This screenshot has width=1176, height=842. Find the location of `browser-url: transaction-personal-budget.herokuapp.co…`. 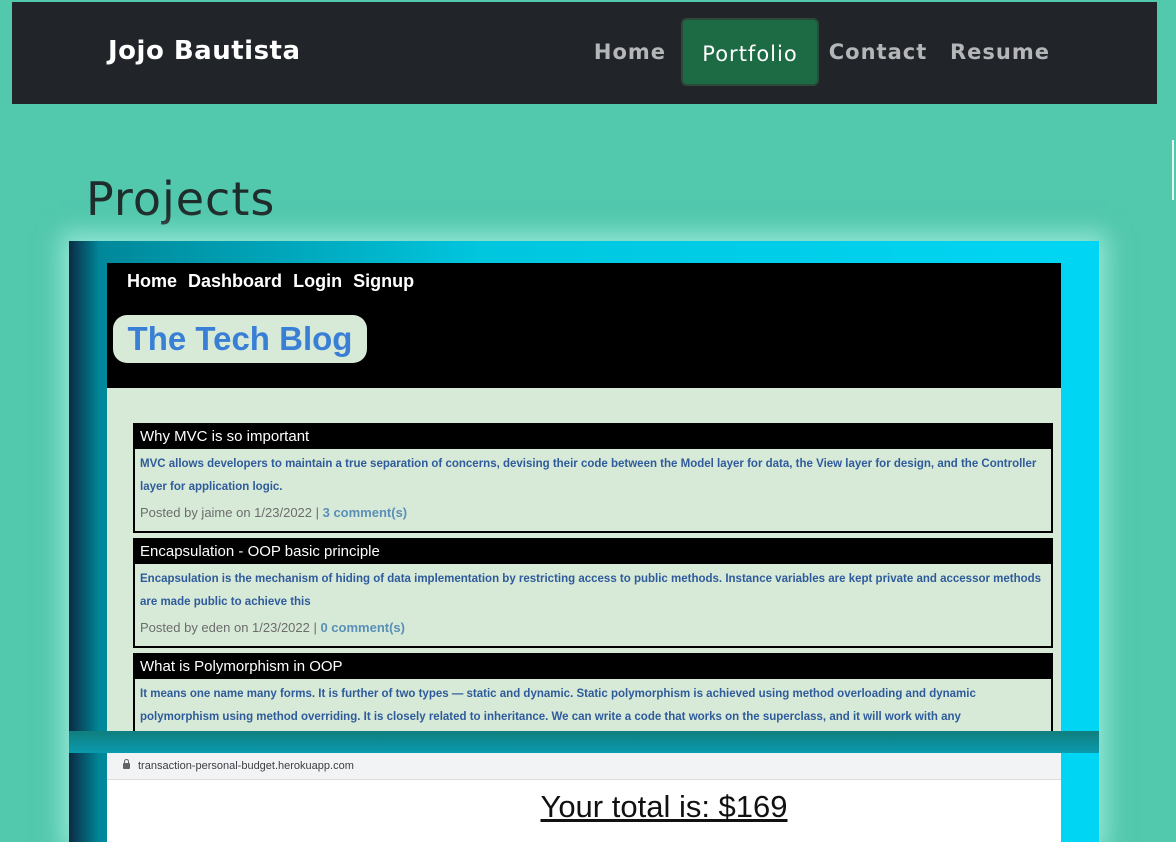

browser-url: transaction-personal-budget.herokuapp.co… is located at coordinates (246, 766).